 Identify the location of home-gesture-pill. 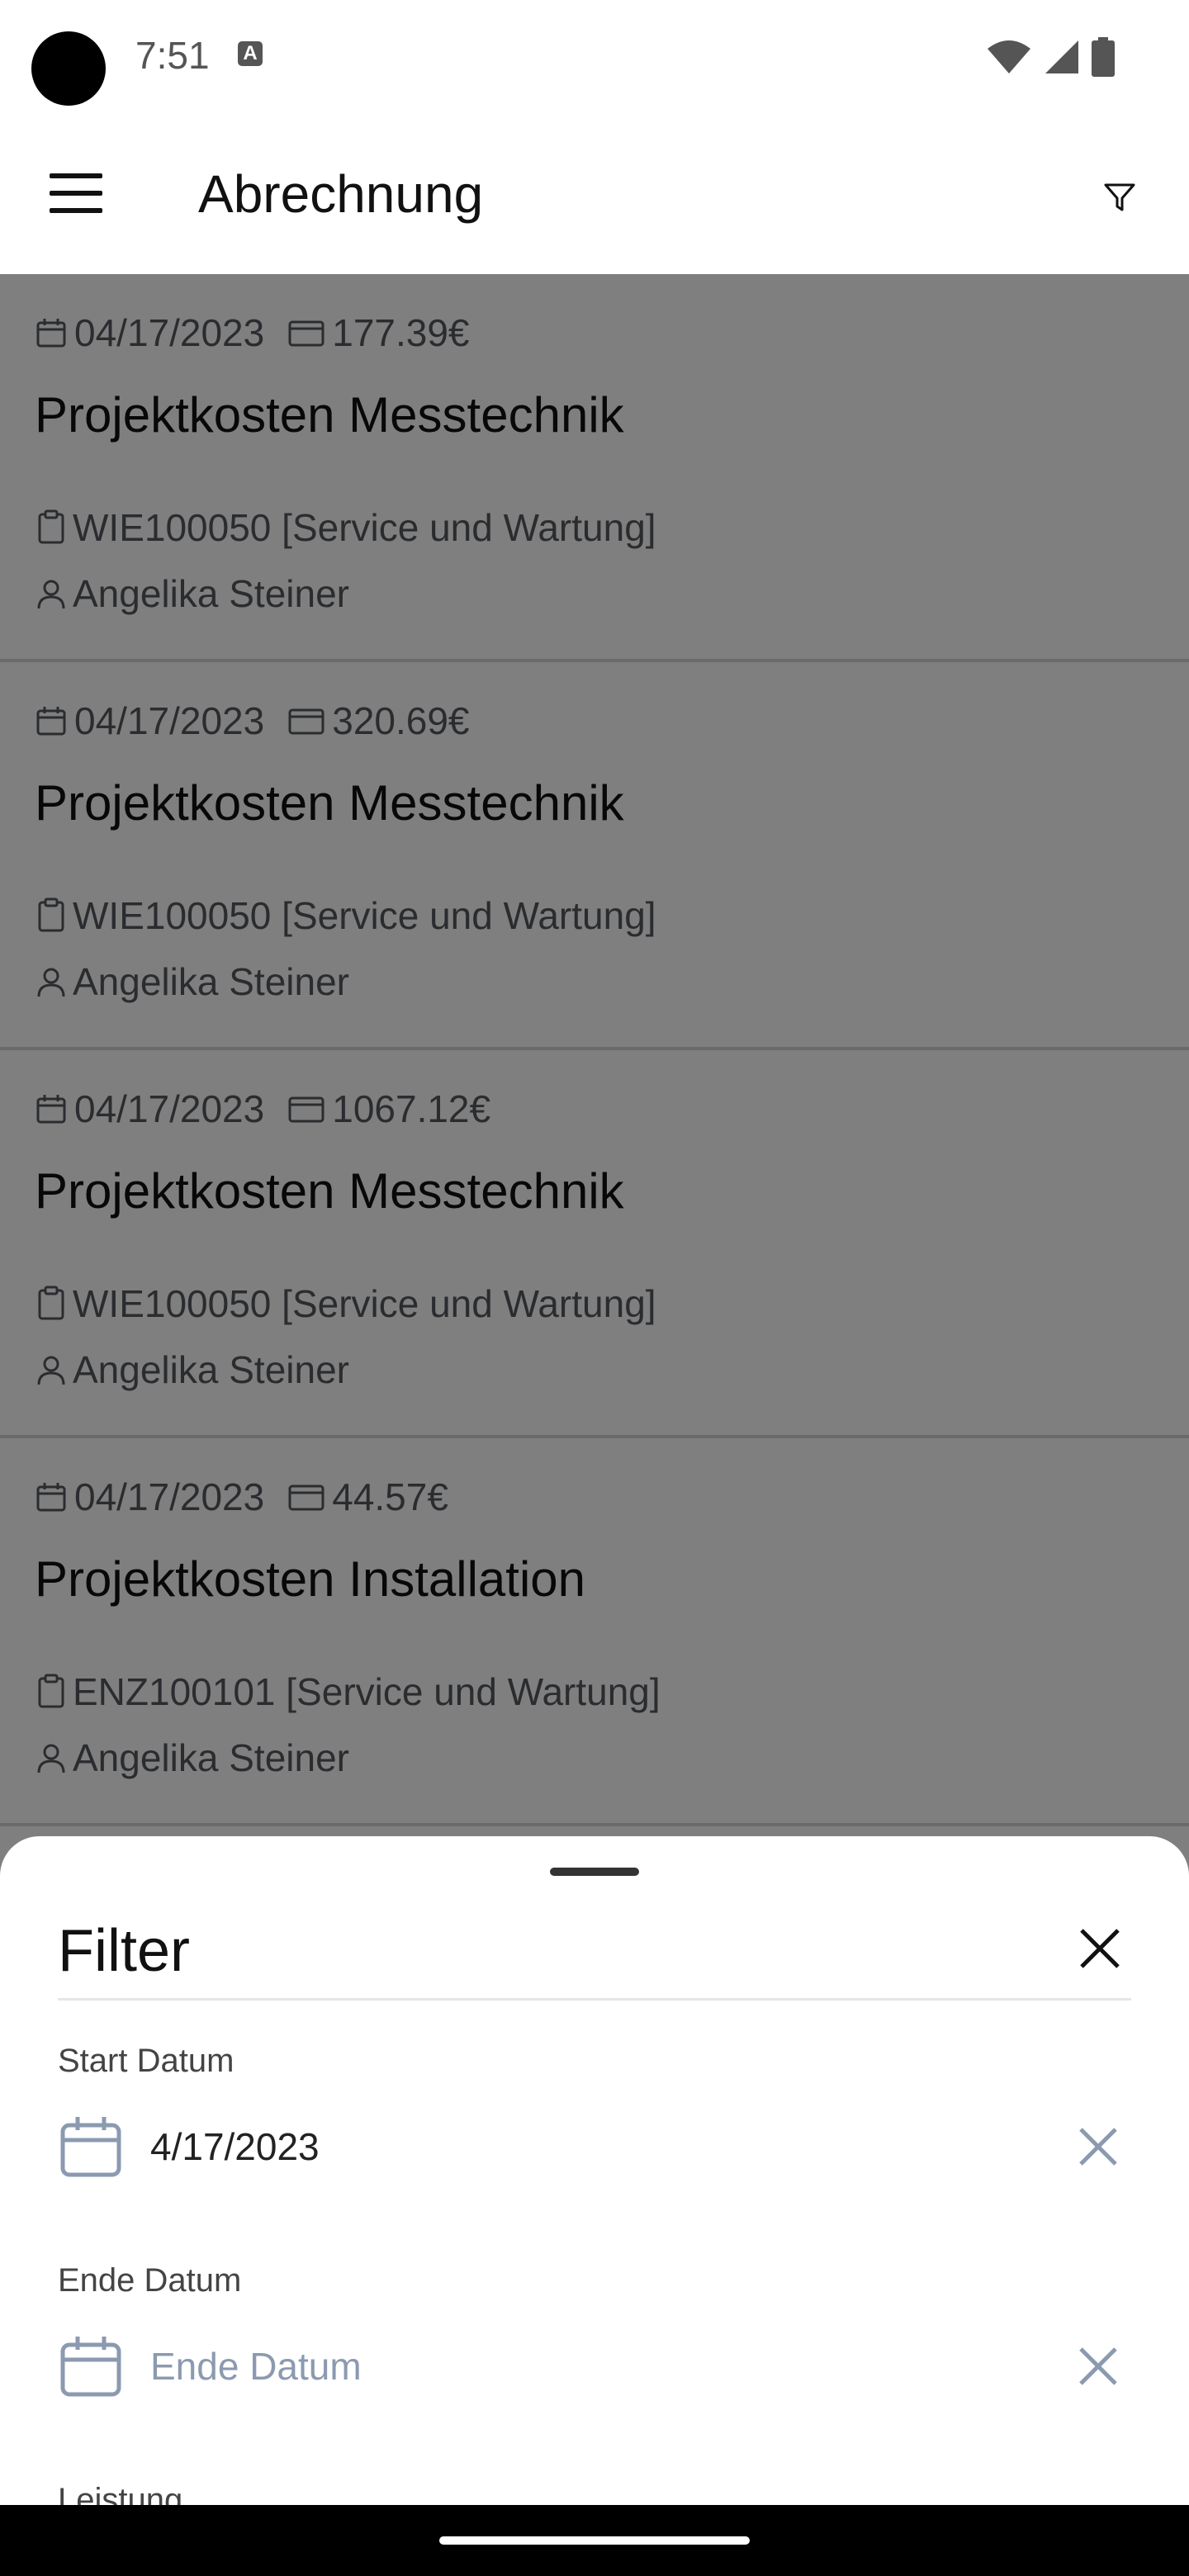
(594, 2540).